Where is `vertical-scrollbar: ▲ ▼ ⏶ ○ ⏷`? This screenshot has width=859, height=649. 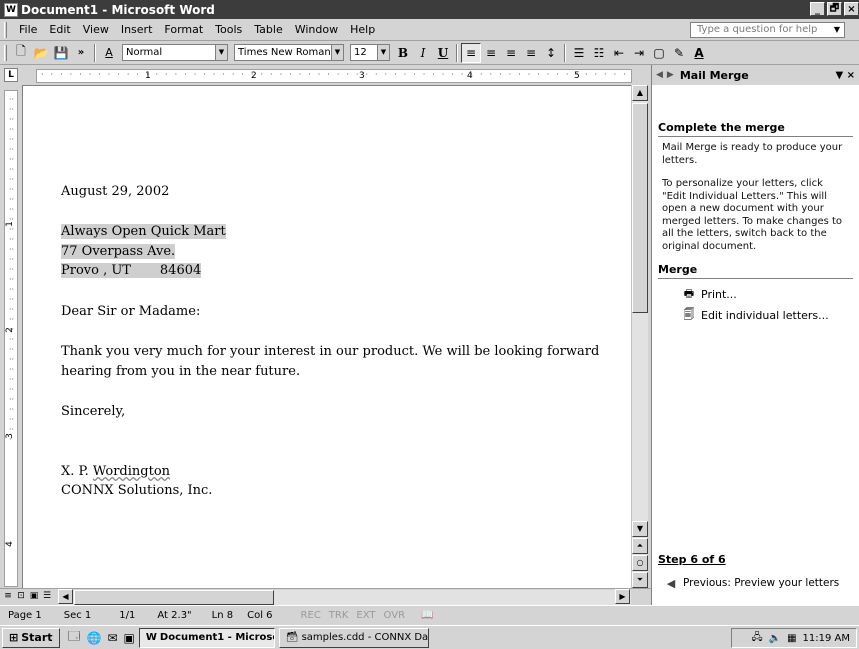
vertical-scrollbar: ▲ ▼ ⏶ ○ ⏷ is located at coordinates (639, 336).